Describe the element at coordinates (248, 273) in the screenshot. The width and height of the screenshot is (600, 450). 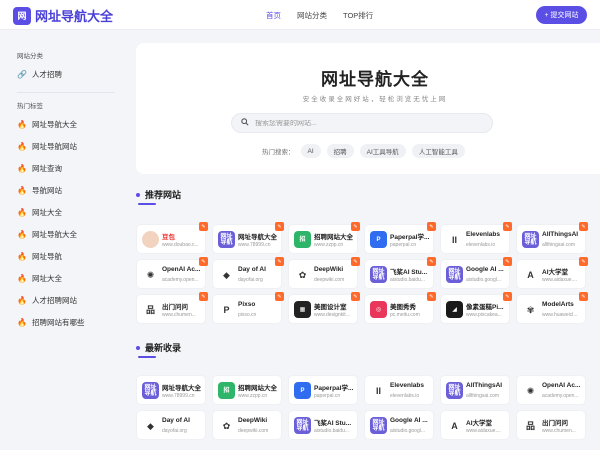
I see `site-card: ◆ Day of AI dayofai.org ✎` at that location.